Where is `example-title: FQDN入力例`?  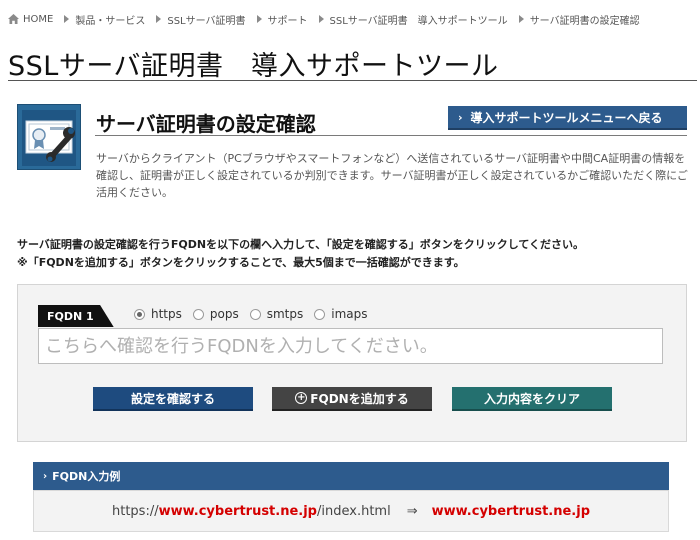 example-title: FQDN入力例 is located at coordinates (86, 476).